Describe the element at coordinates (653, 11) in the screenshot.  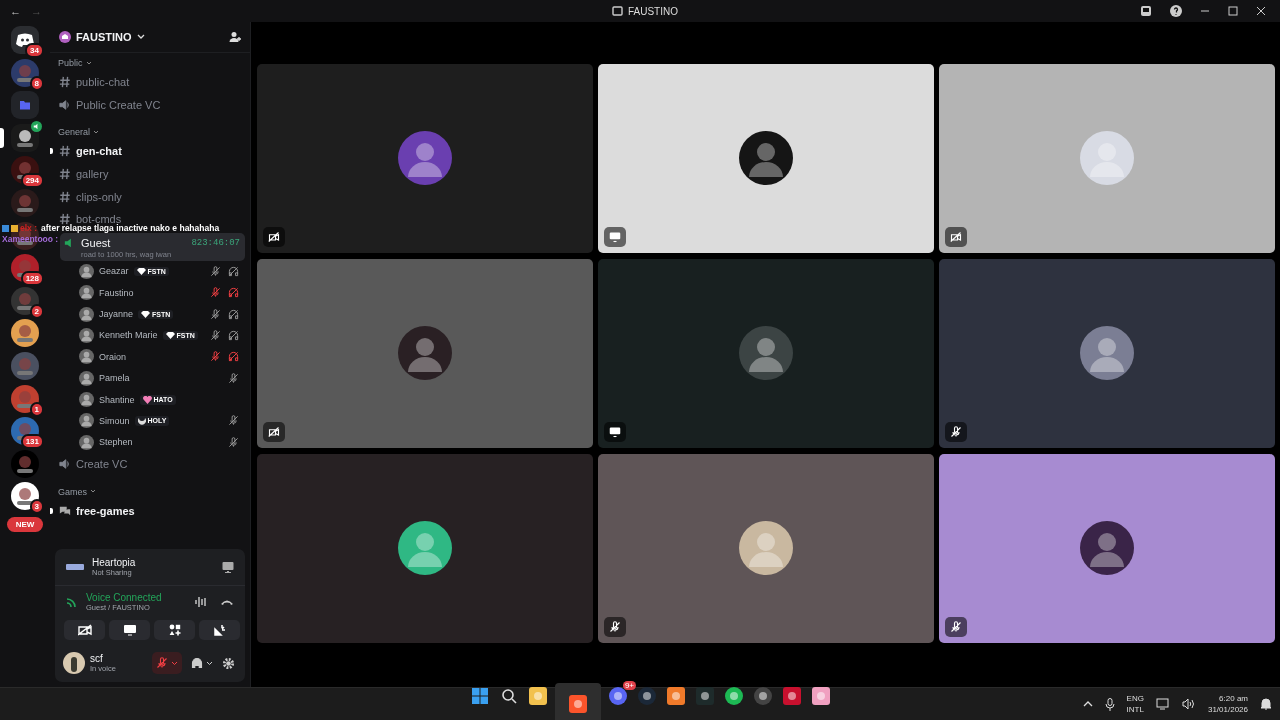
I see `window-title: FAUSTINO` at that location.